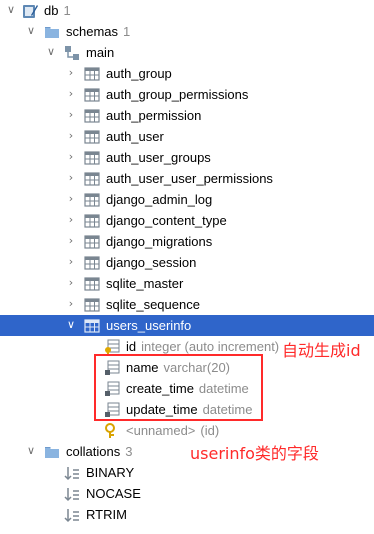  Describe the element at coordinates (110, 472) in the screenshot. I see `collation-label: BINARY` at that location.